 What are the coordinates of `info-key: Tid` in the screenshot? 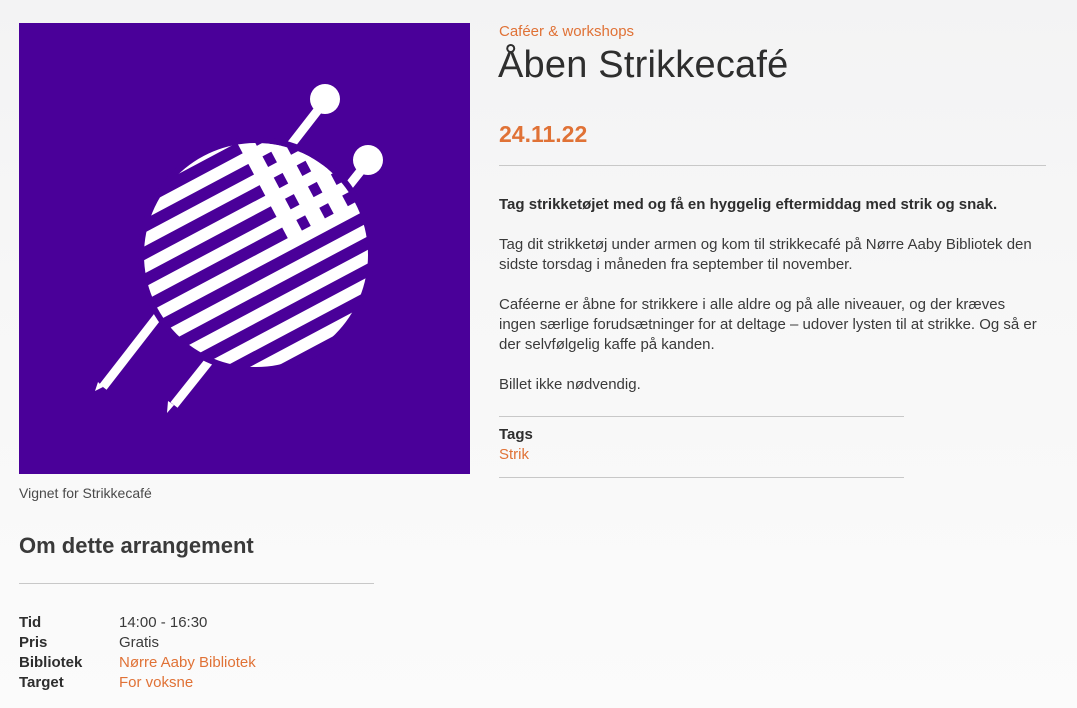 It's located at (30, 622).